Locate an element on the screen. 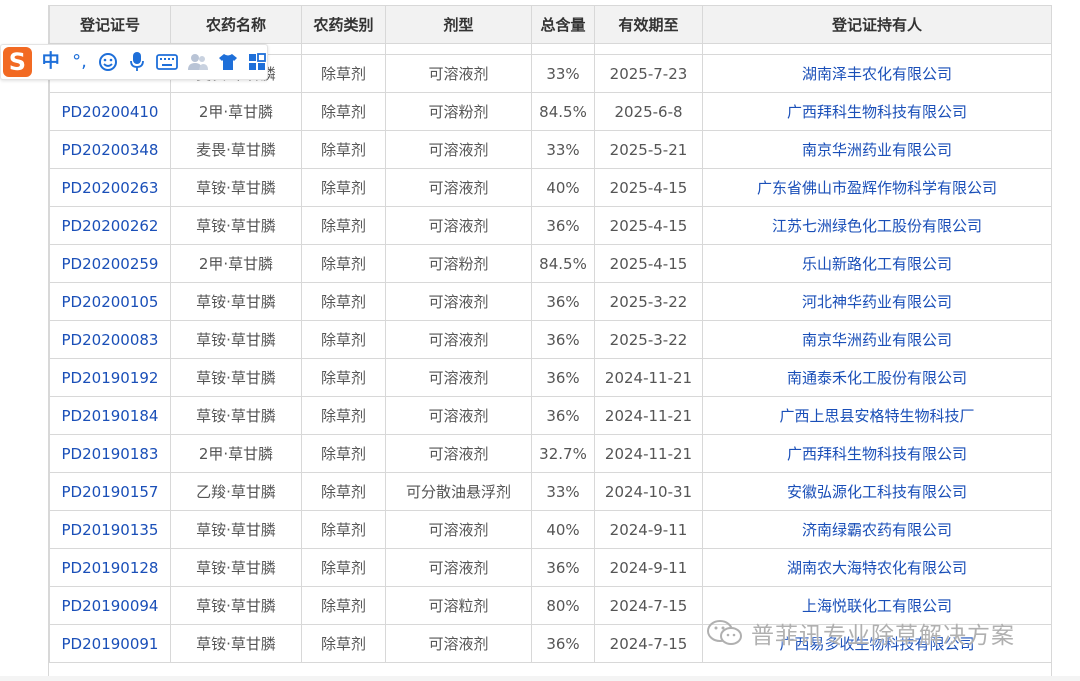 This screenshot has height=681, width=1080. holder-link: 上海悦联化工有限公司 is located at coordinates (877, 606).